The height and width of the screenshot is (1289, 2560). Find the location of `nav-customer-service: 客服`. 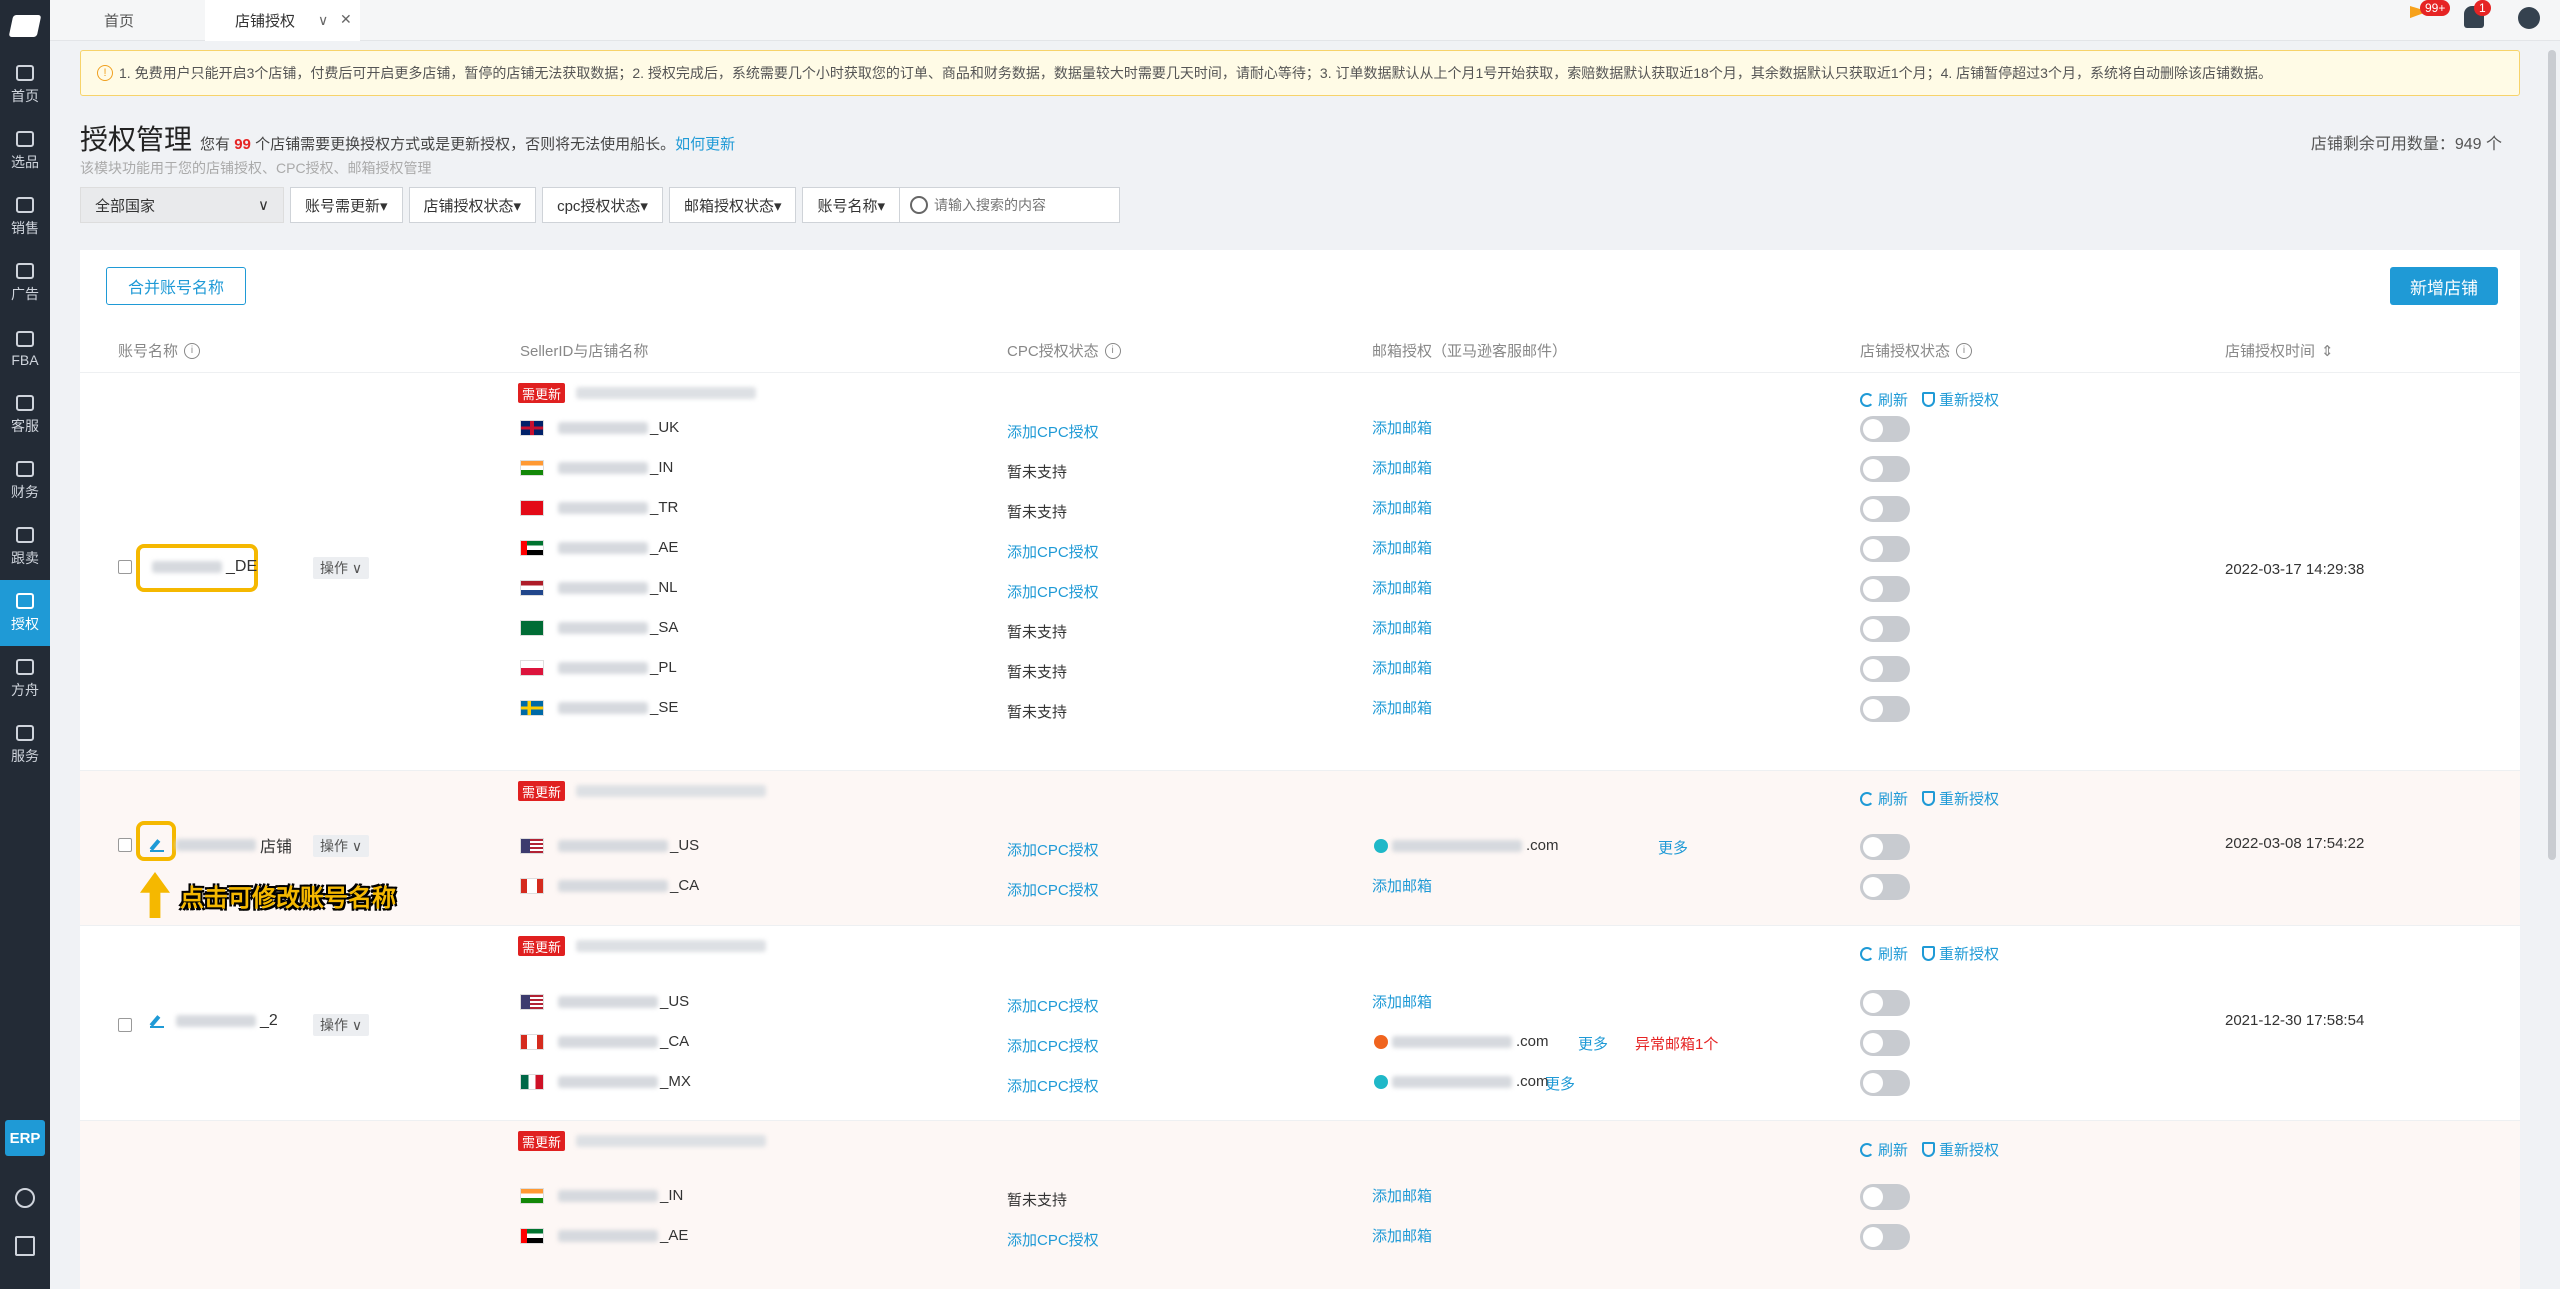

nav-customer-service: 客服 is located at coordinates (25, 415).